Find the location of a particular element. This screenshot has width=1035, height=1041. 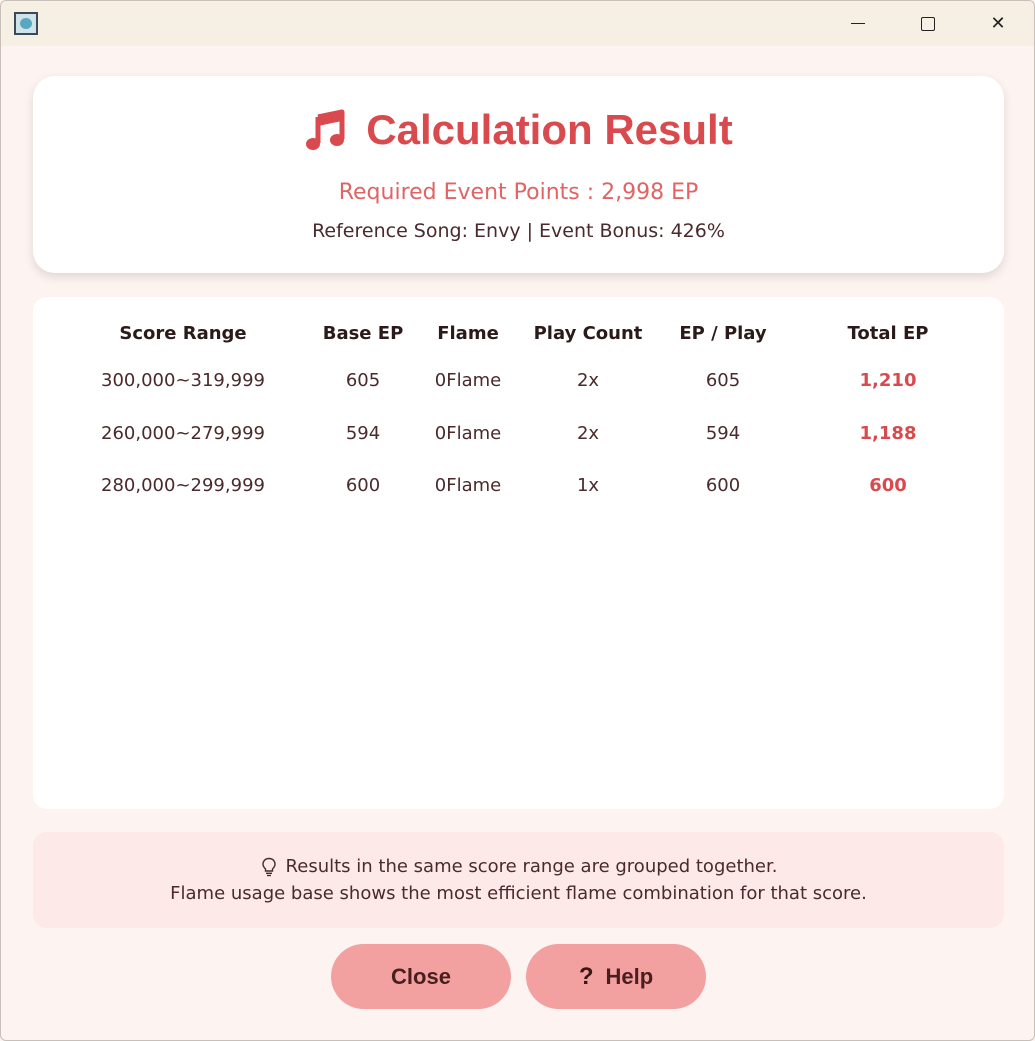

help-button-label: Help is located at coordinates (629, 976).